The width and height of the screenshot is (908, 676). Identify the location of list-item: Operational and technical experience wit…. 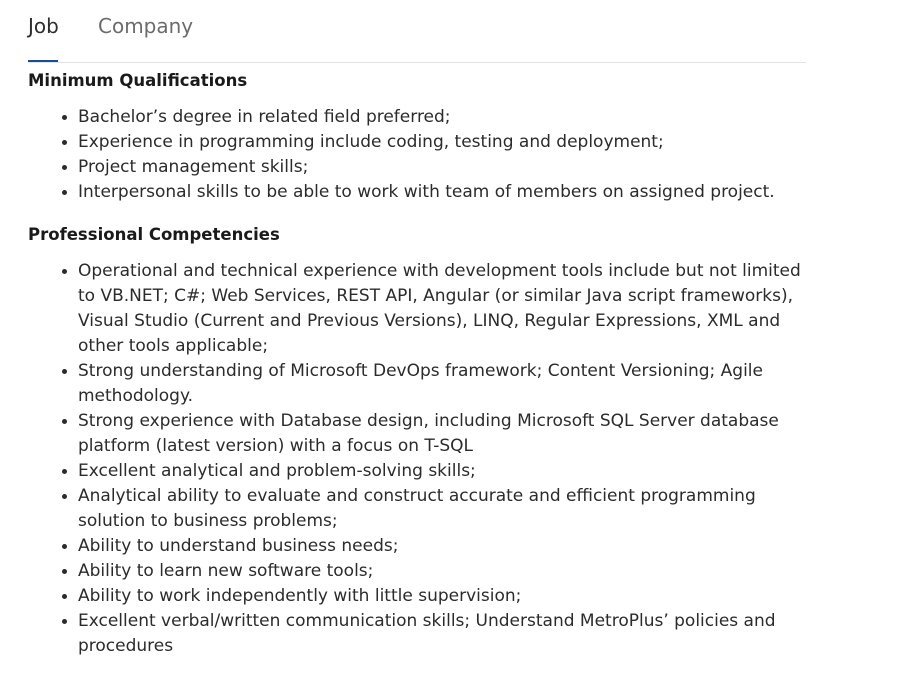
(443, 309).